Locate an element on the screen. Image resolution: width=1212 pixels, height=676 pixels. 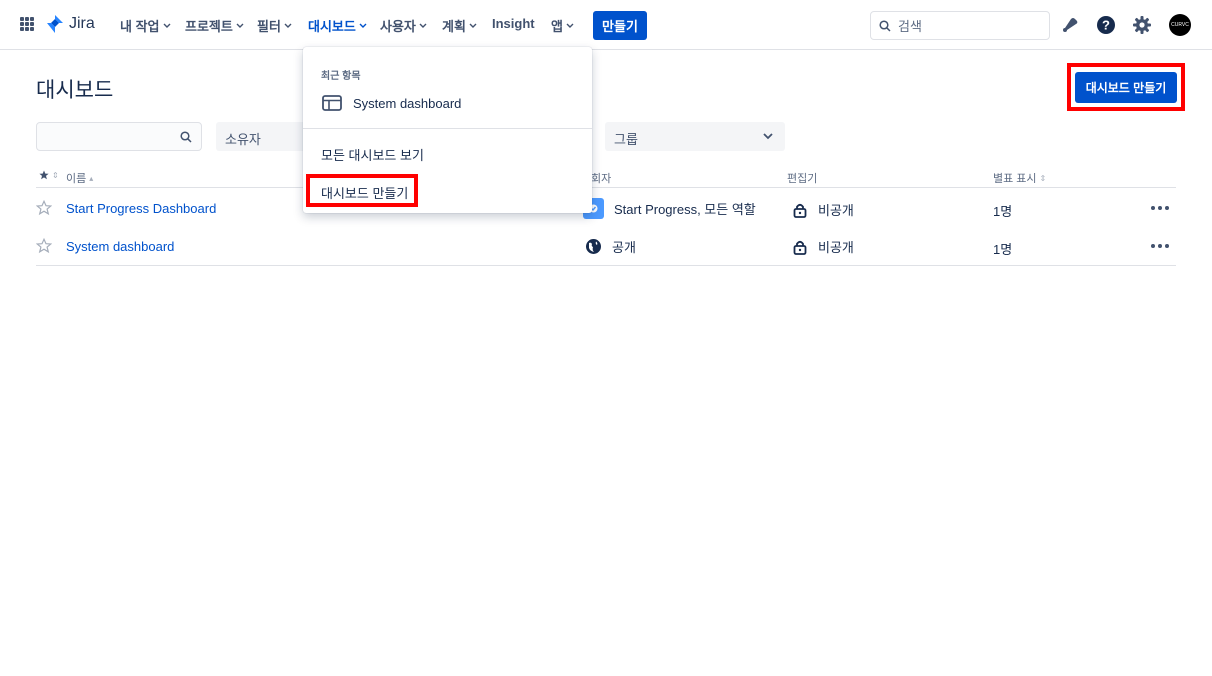
nav-label: 계획 is located at coordinates (454, 26).